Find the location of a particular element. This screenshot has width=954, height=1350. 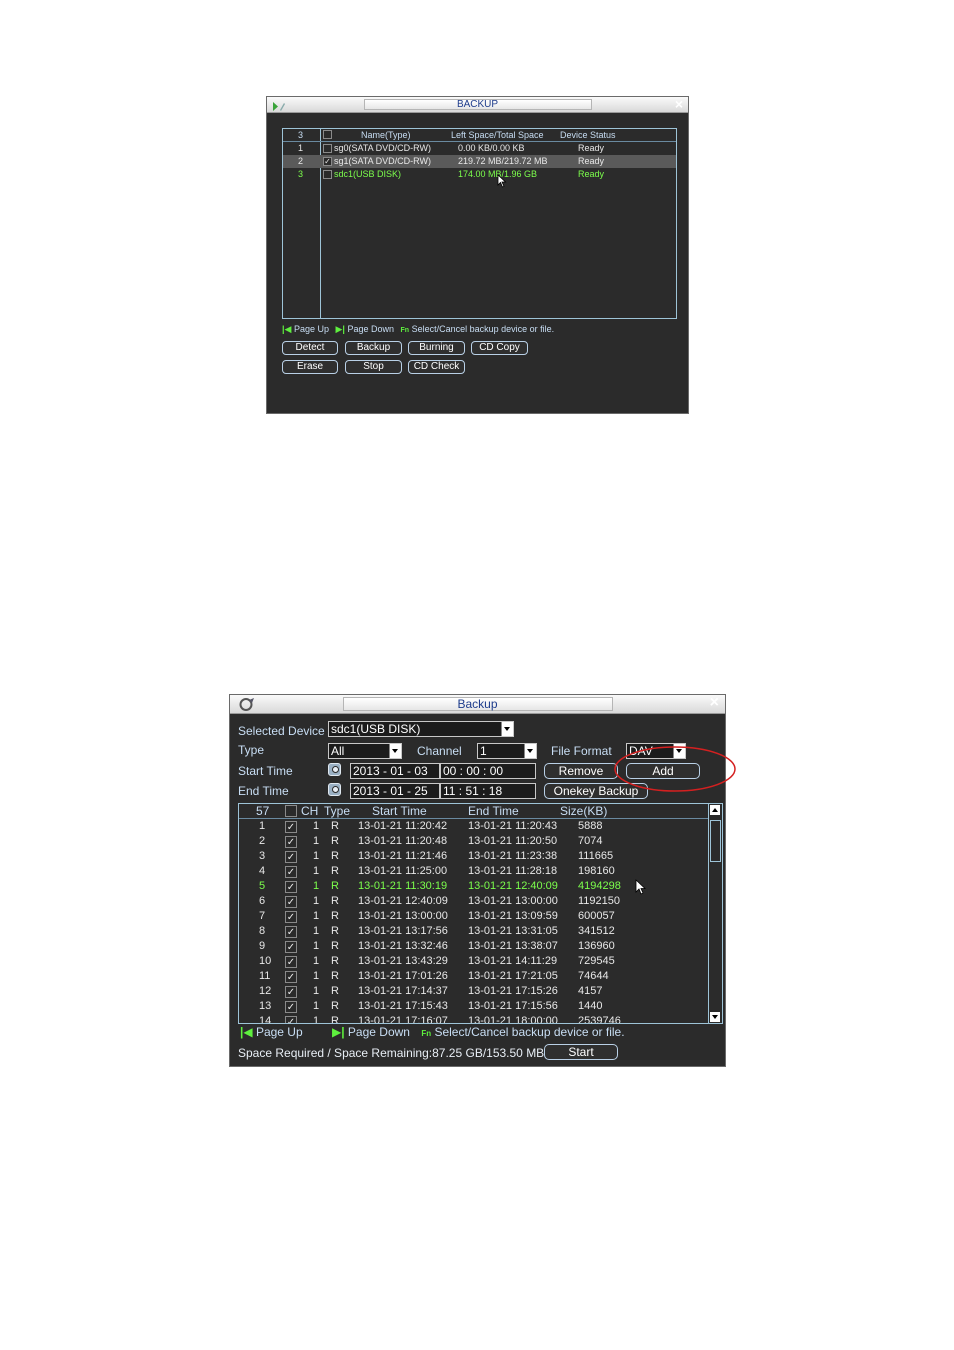

file-end-time: 13-01-21 11:20:43 is located at coordinates (513, 826).